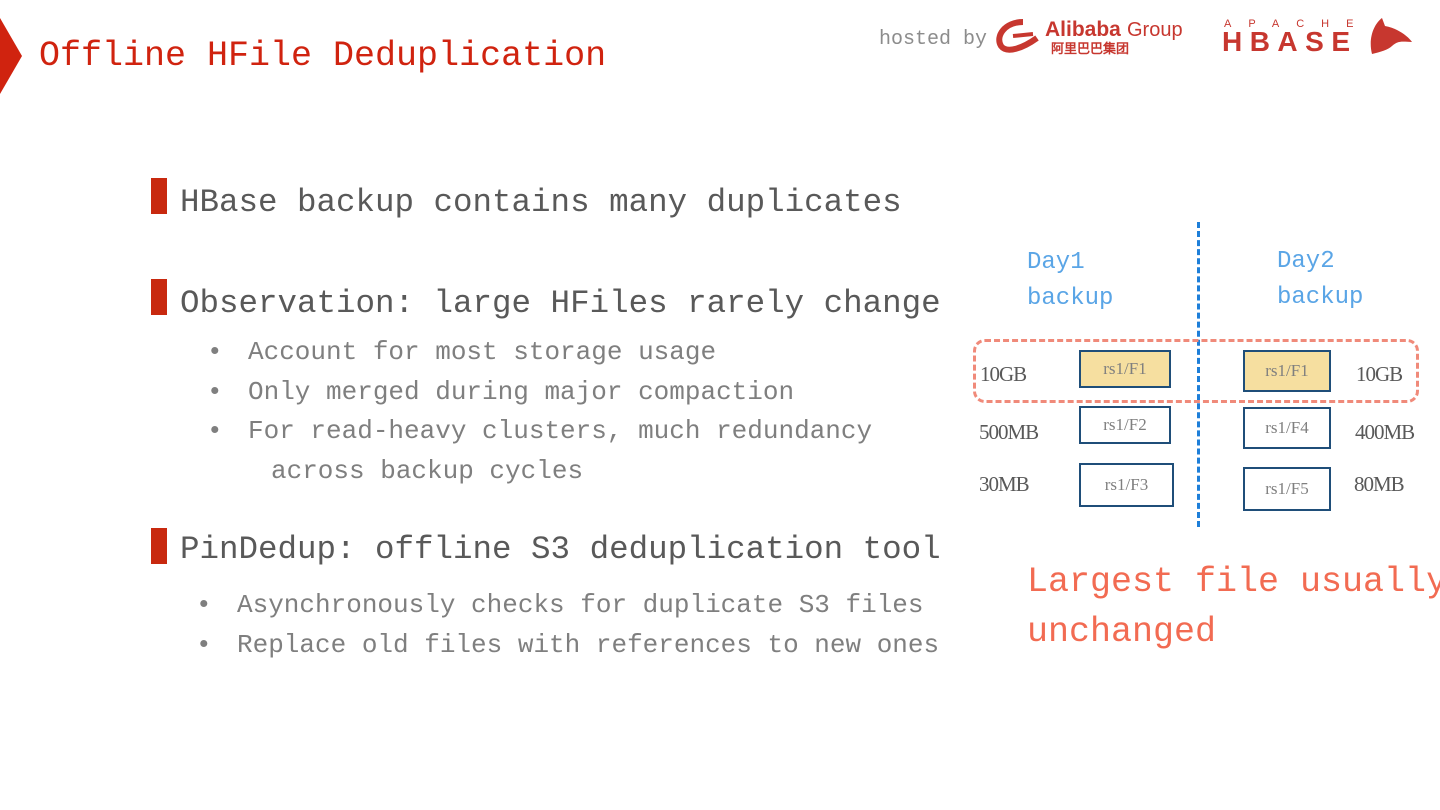 Image resolution: width=1440 pixels, height=810 pixels. What do you see at coordinates (1090, 48) in the screenshot?
I see `svg-text: 阿里巴巴集团` at bounding box center [1090, 48].